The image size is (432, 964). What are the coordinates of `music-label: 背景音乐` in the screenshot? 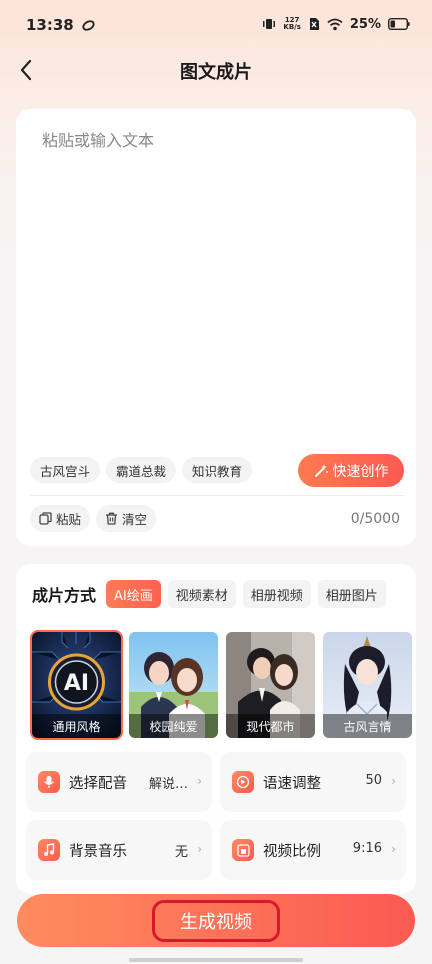 It's located at (98, 852).